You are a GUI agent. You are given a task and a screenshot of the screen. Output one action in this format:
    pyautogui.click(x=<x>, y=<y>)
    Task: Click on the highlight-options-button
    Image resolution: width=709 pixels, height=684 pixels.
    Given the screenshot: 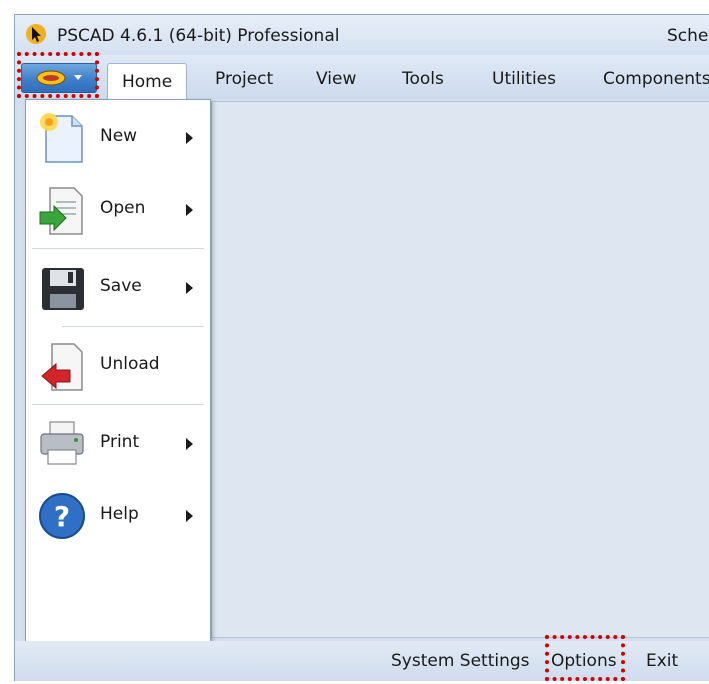 What is the action you would take?
    pyautogui.click(x=585, y=658)
    